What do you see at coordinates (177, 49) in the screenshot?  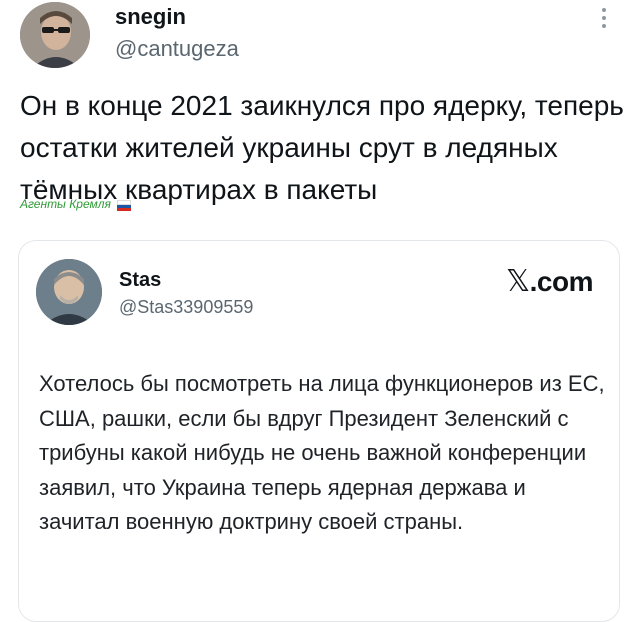 I see `author-handle: @cantugeza` at bounding box center [177, 49].